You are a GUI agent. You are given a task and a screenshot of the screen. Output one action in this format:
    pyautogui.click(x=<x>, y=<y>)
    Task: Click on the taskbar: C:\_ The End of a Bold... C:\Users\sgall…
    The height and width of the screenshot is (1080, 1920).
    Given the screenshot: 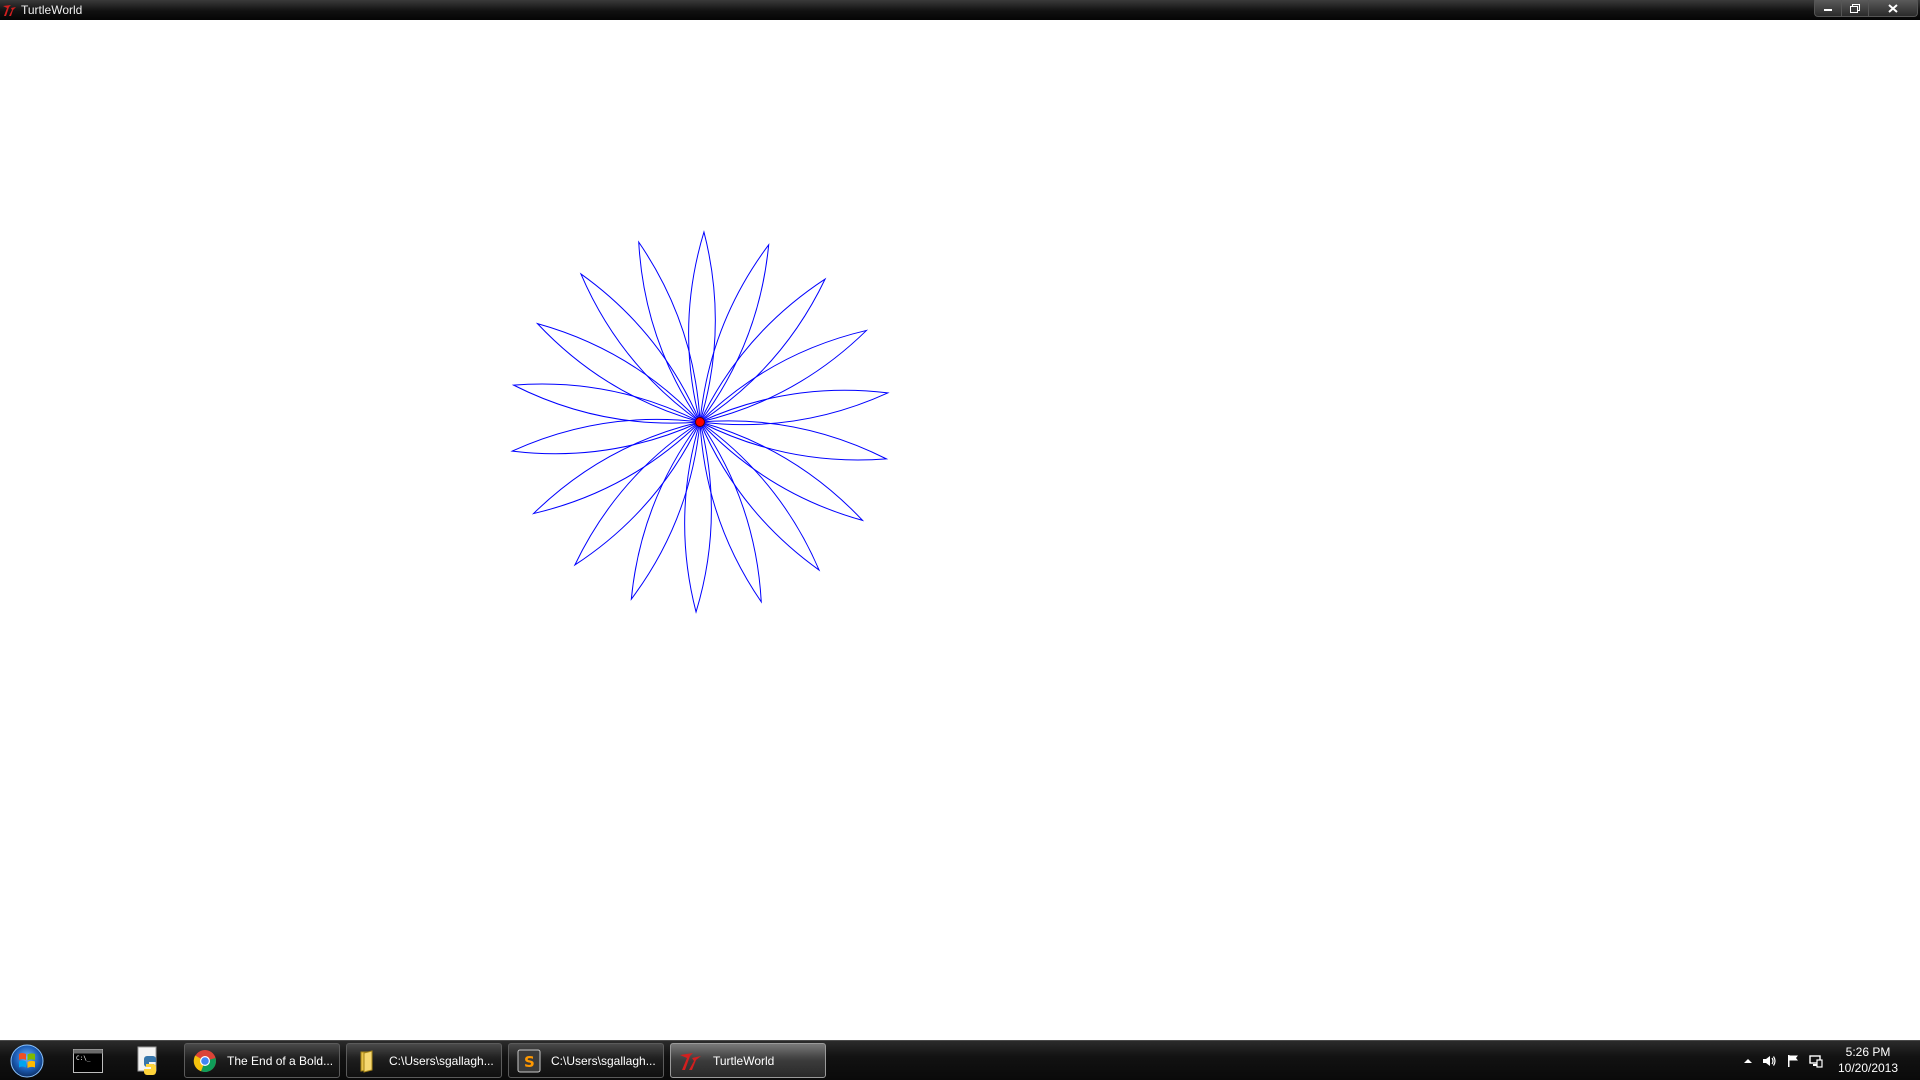 What is the action you would take?
    pyautogui.click(x=960, y=1060)
    